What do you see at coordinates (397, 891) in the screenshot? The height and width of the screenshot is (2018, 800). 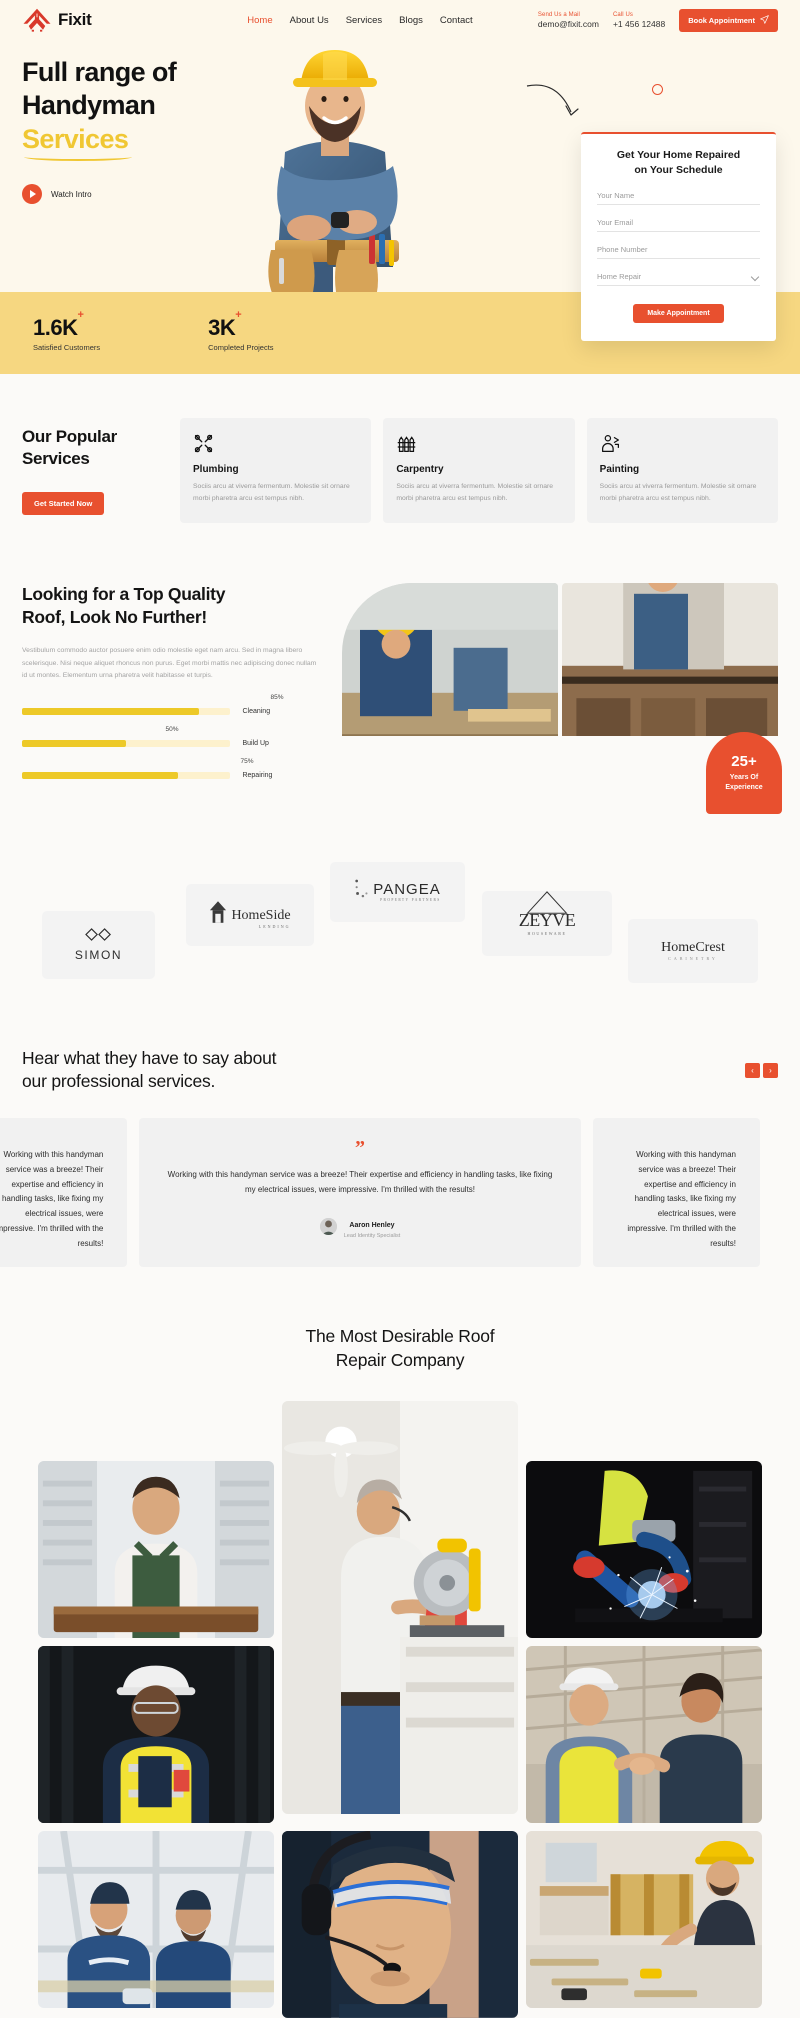 I see `client-logo-pangea: PANGEA PROPERTY PARTNERS` at bounding box center [397, 891].